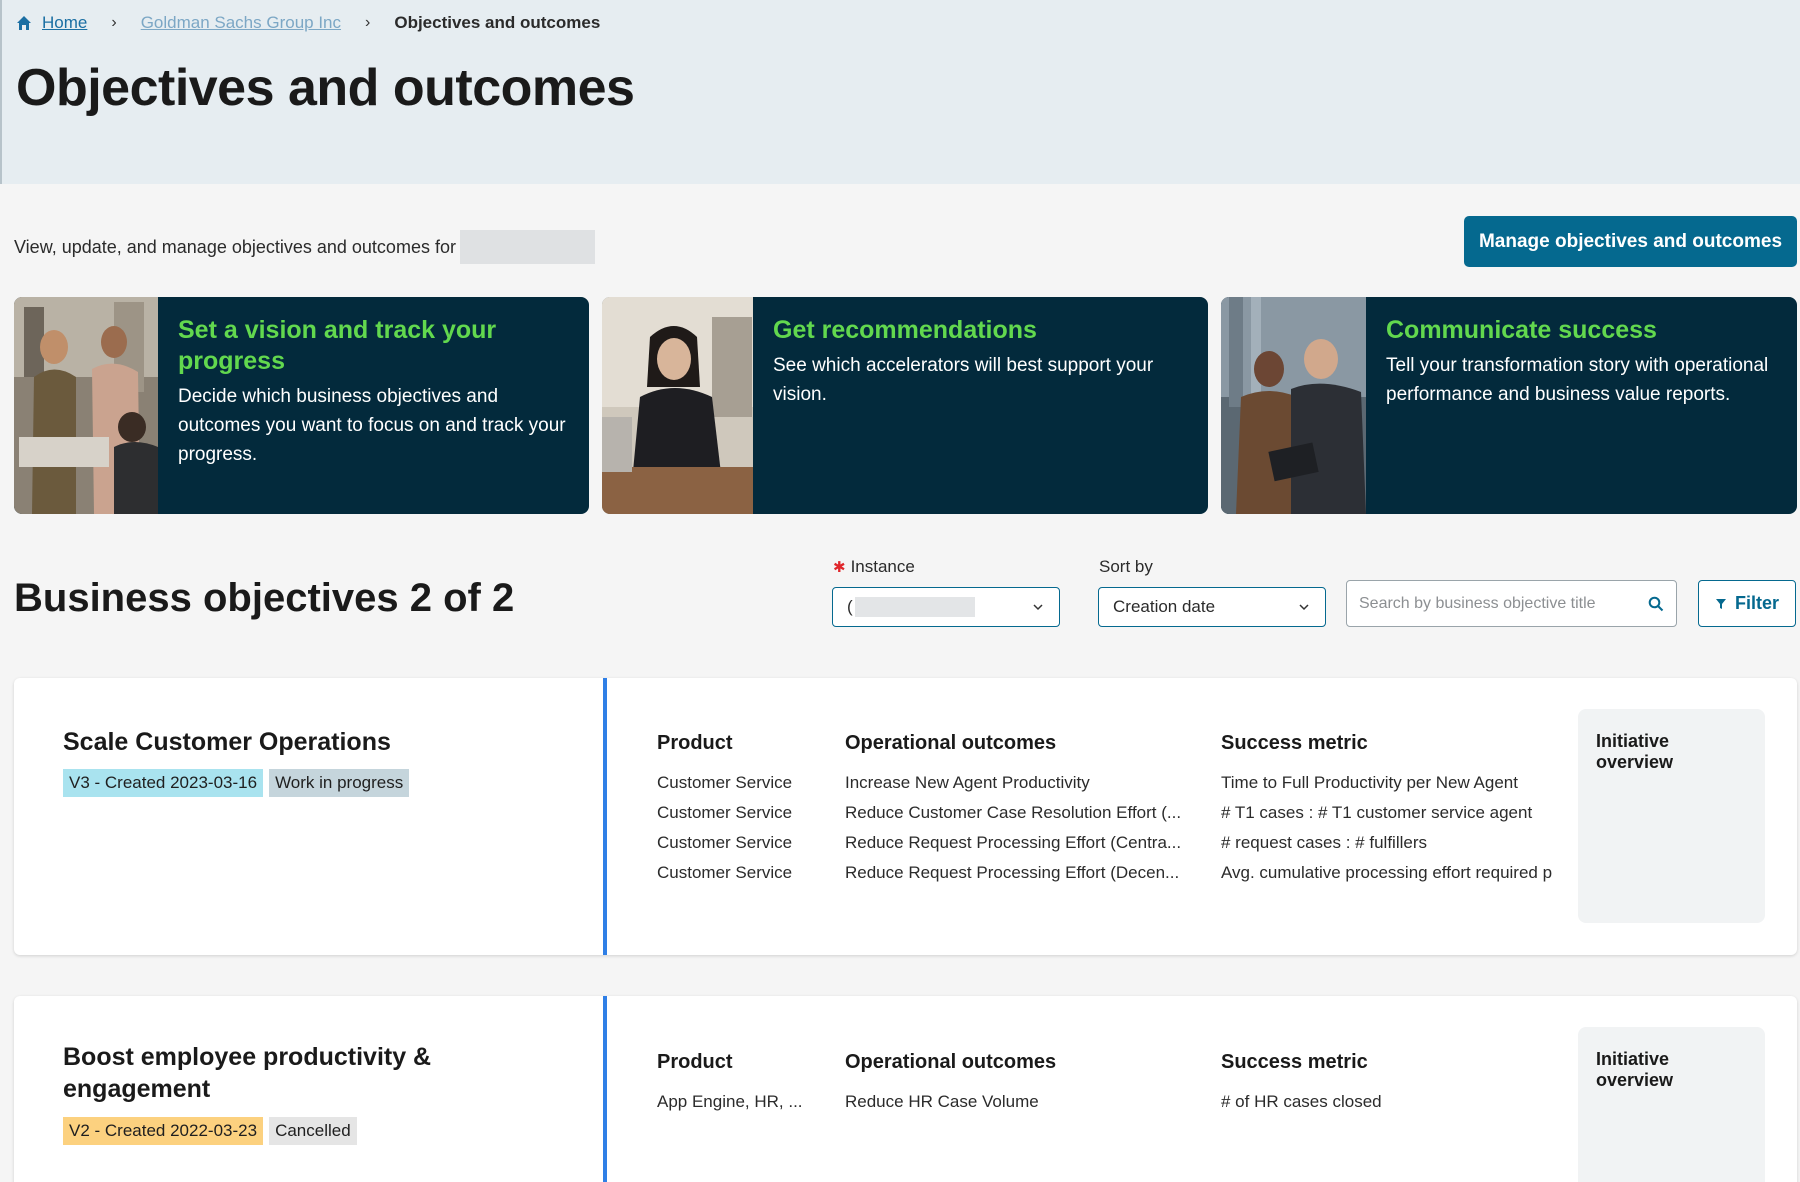 The width and height of the screenshot is (1800, 1182). What do you see at coordinates (241, 23) in the screenshot?
I see `breadcrumb-company-link: Goldman Sachs Group Inc` at bounding box center [241, 23].